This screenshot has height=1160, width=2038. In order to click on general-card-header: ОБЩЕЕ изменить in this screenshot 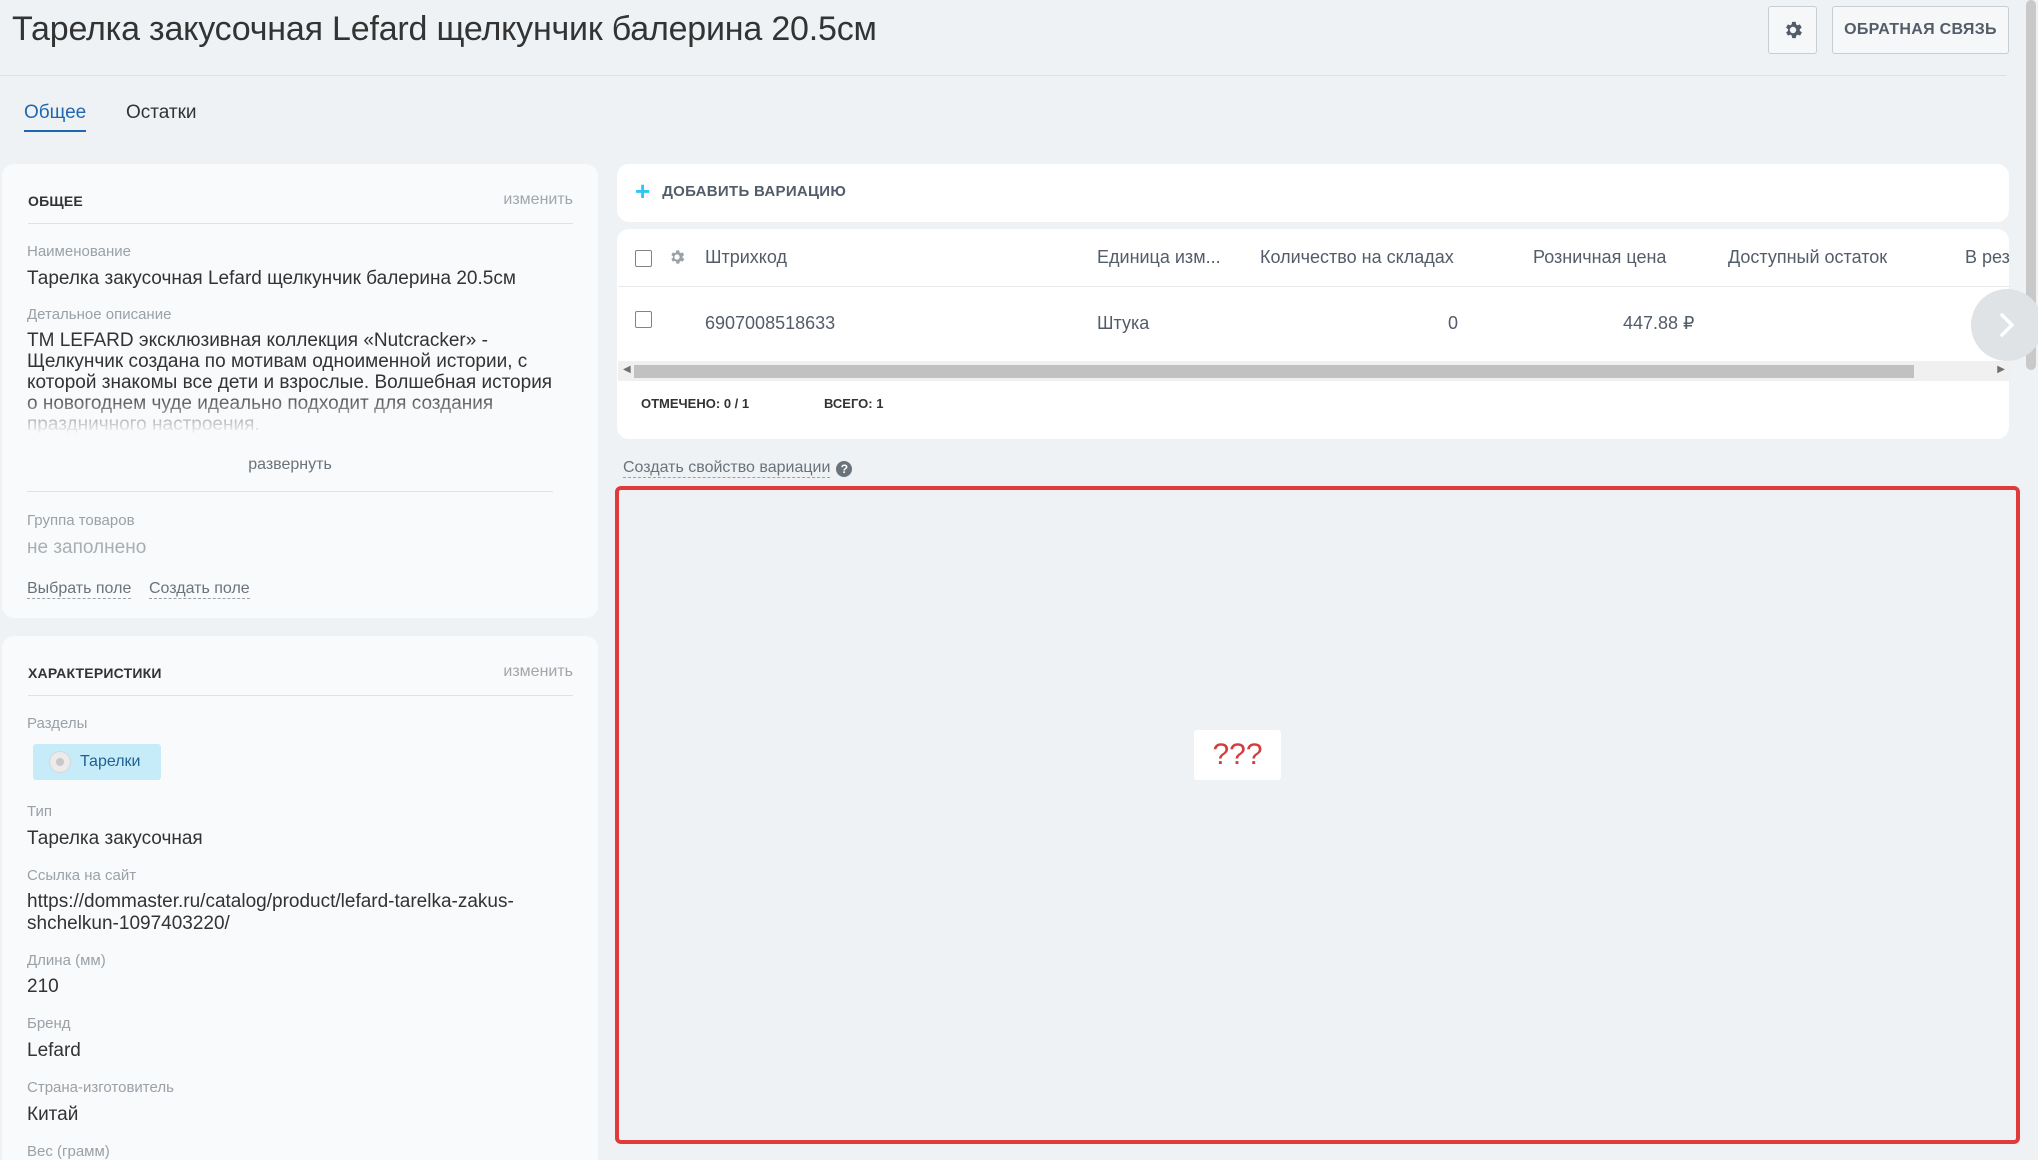, I will do `click(300, 194)`.